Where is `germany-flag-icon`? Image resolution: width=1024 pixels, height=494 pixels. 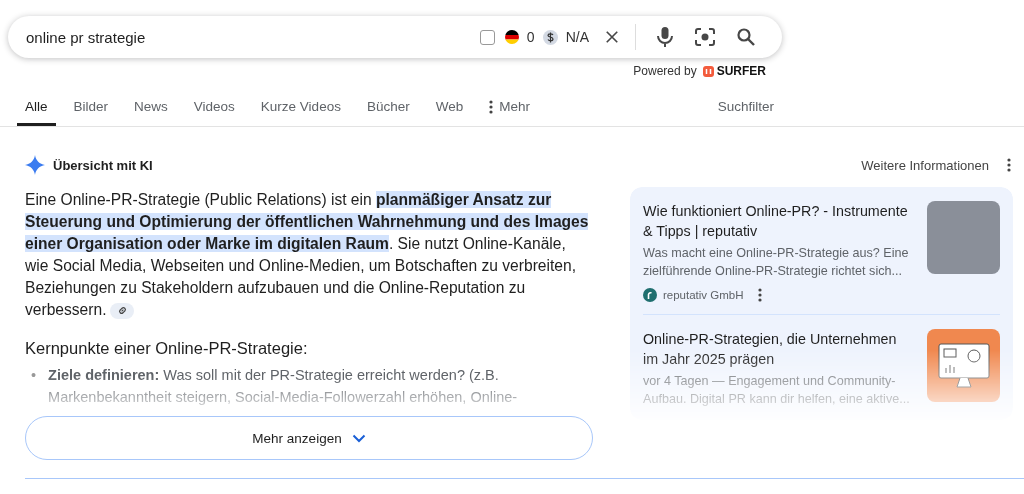
germany-flag-icon is located at coordinates (511, 37).